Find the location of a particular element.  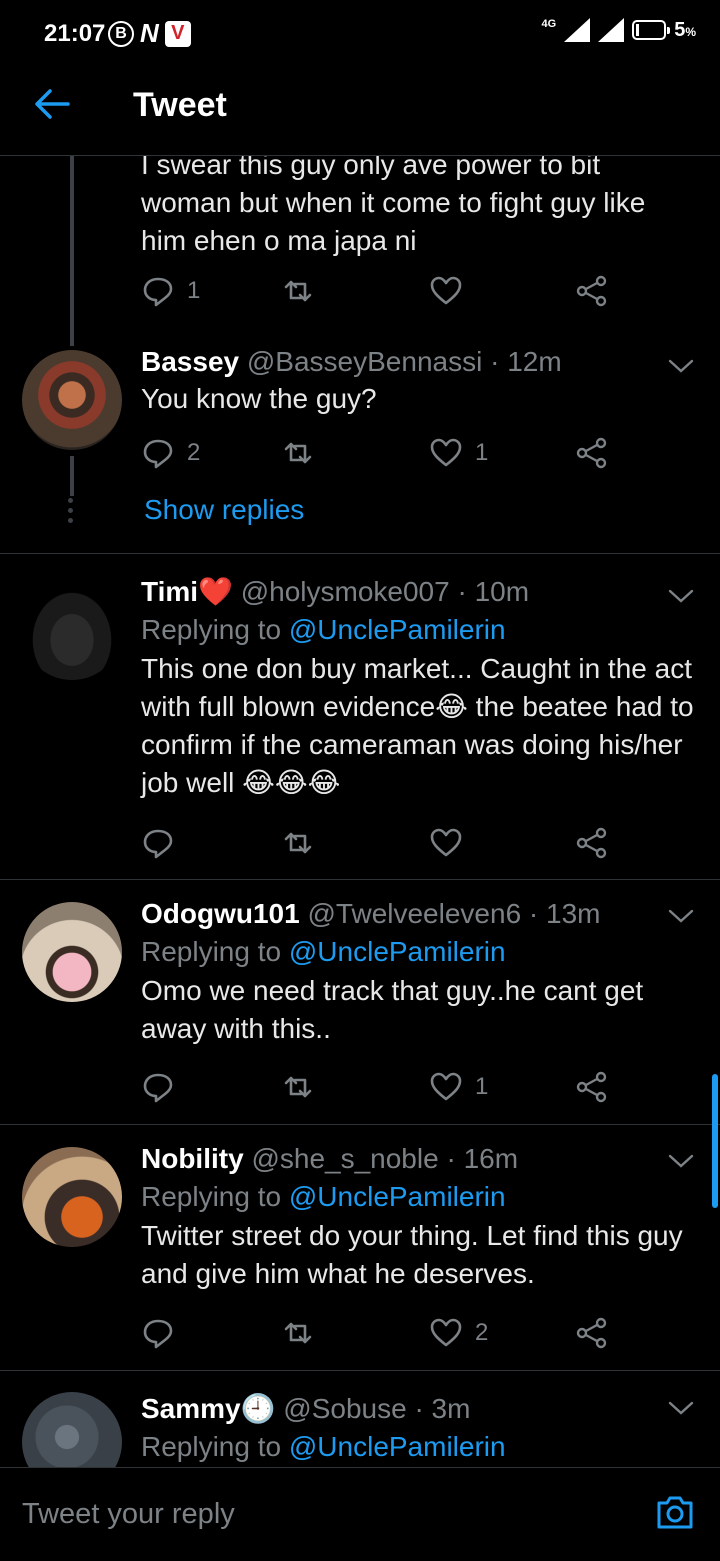

thread-line is located at coordinates (72, 251).